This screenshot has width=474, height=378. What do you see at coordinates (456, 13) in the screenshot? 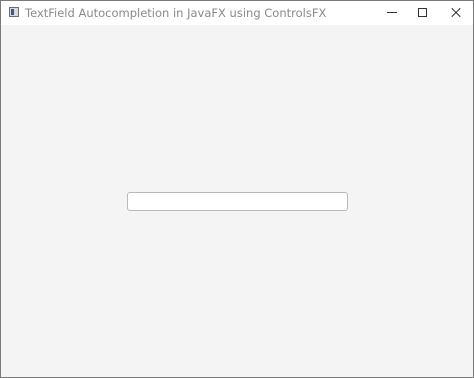
I see `close-button` at bounding box center [456, 13].